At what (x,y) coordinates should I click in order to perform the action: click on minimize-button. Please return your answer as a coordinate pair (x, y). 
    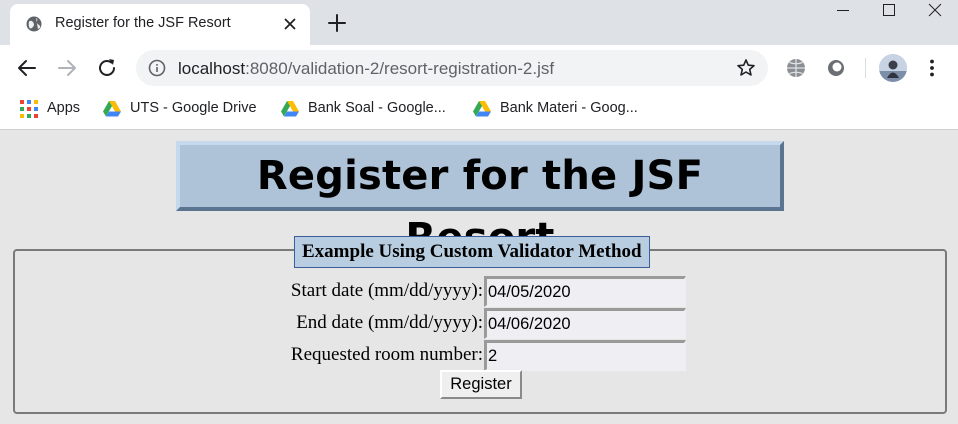
    Looking at the image, I should click on (843, 14).